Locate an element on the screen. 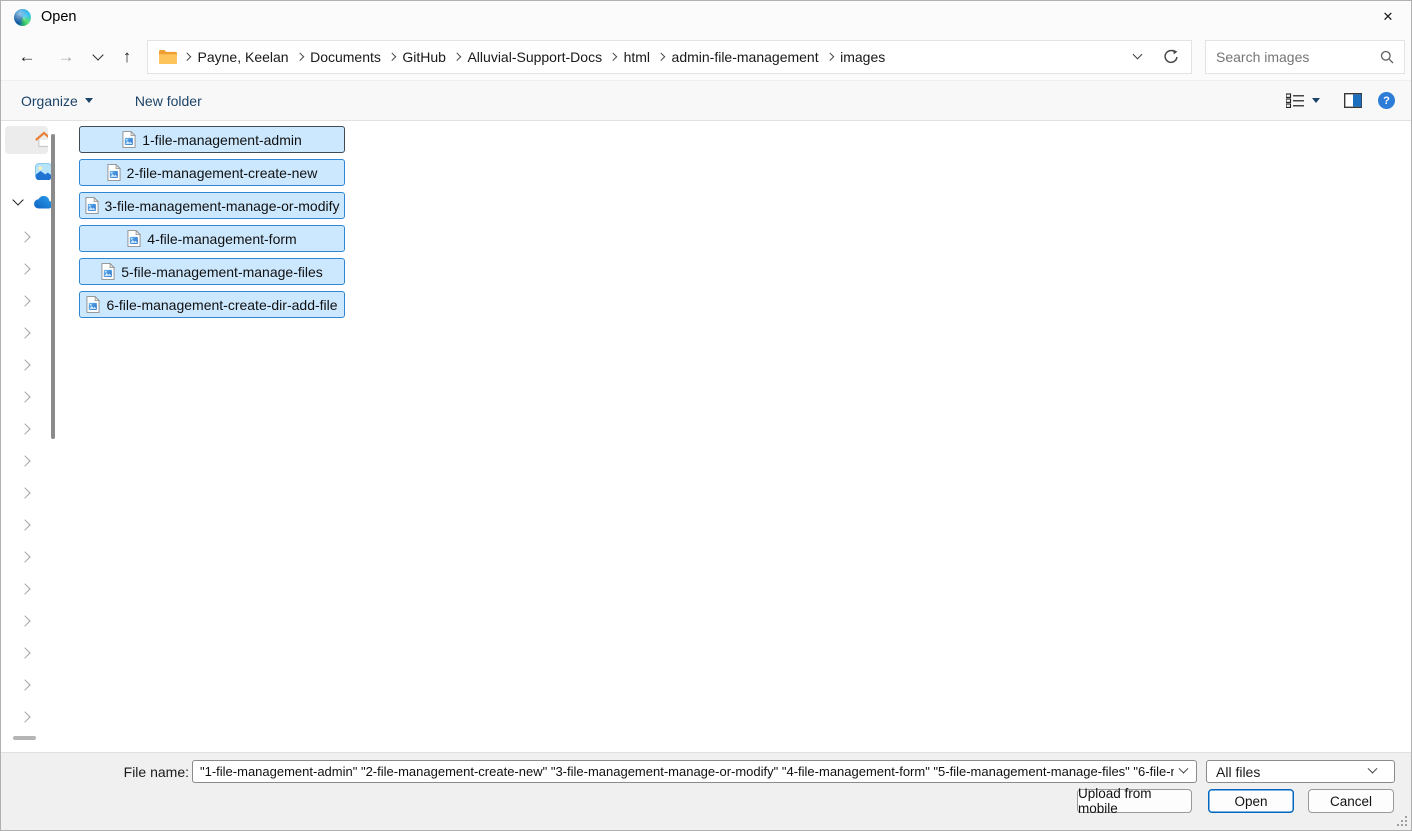  recent-locations-button is located at coordinates (98, 57).